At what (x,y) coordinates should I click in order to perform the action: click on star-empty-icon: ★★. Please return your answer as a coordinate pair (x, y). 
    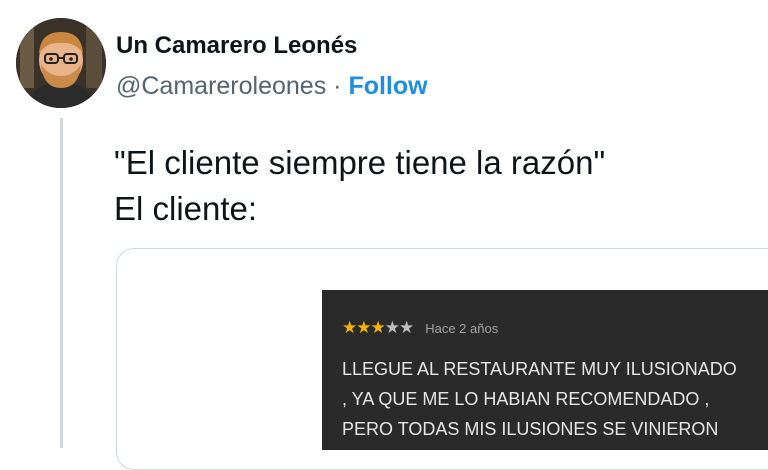
    Looking at the image, I should click on (399, 327).